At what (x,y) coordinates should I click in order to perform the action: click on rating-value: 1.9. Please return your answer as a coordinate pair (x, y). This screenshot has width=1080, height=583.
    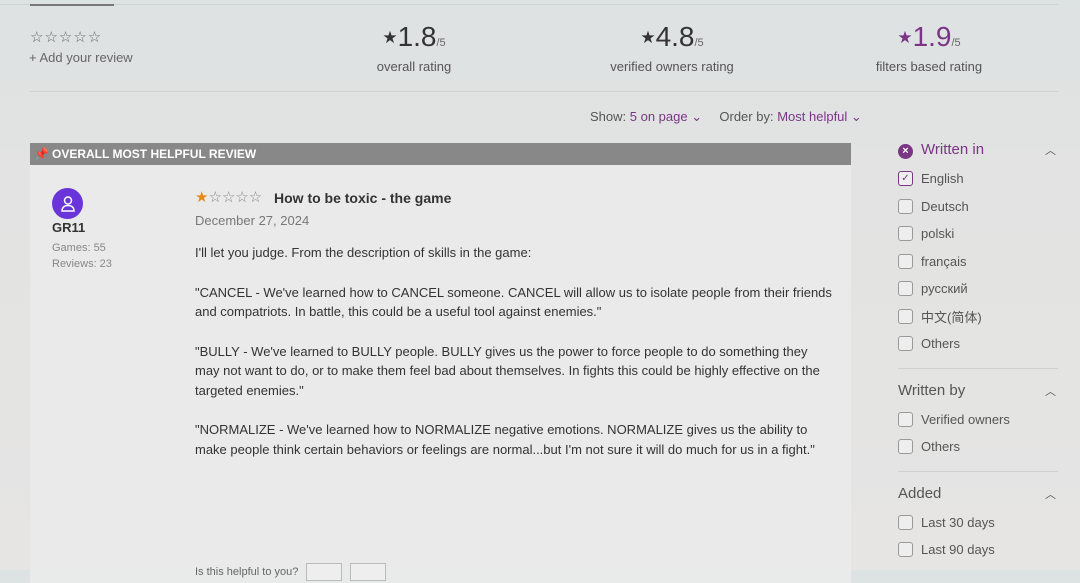
    Looking at the image, I should click on (932, 36).